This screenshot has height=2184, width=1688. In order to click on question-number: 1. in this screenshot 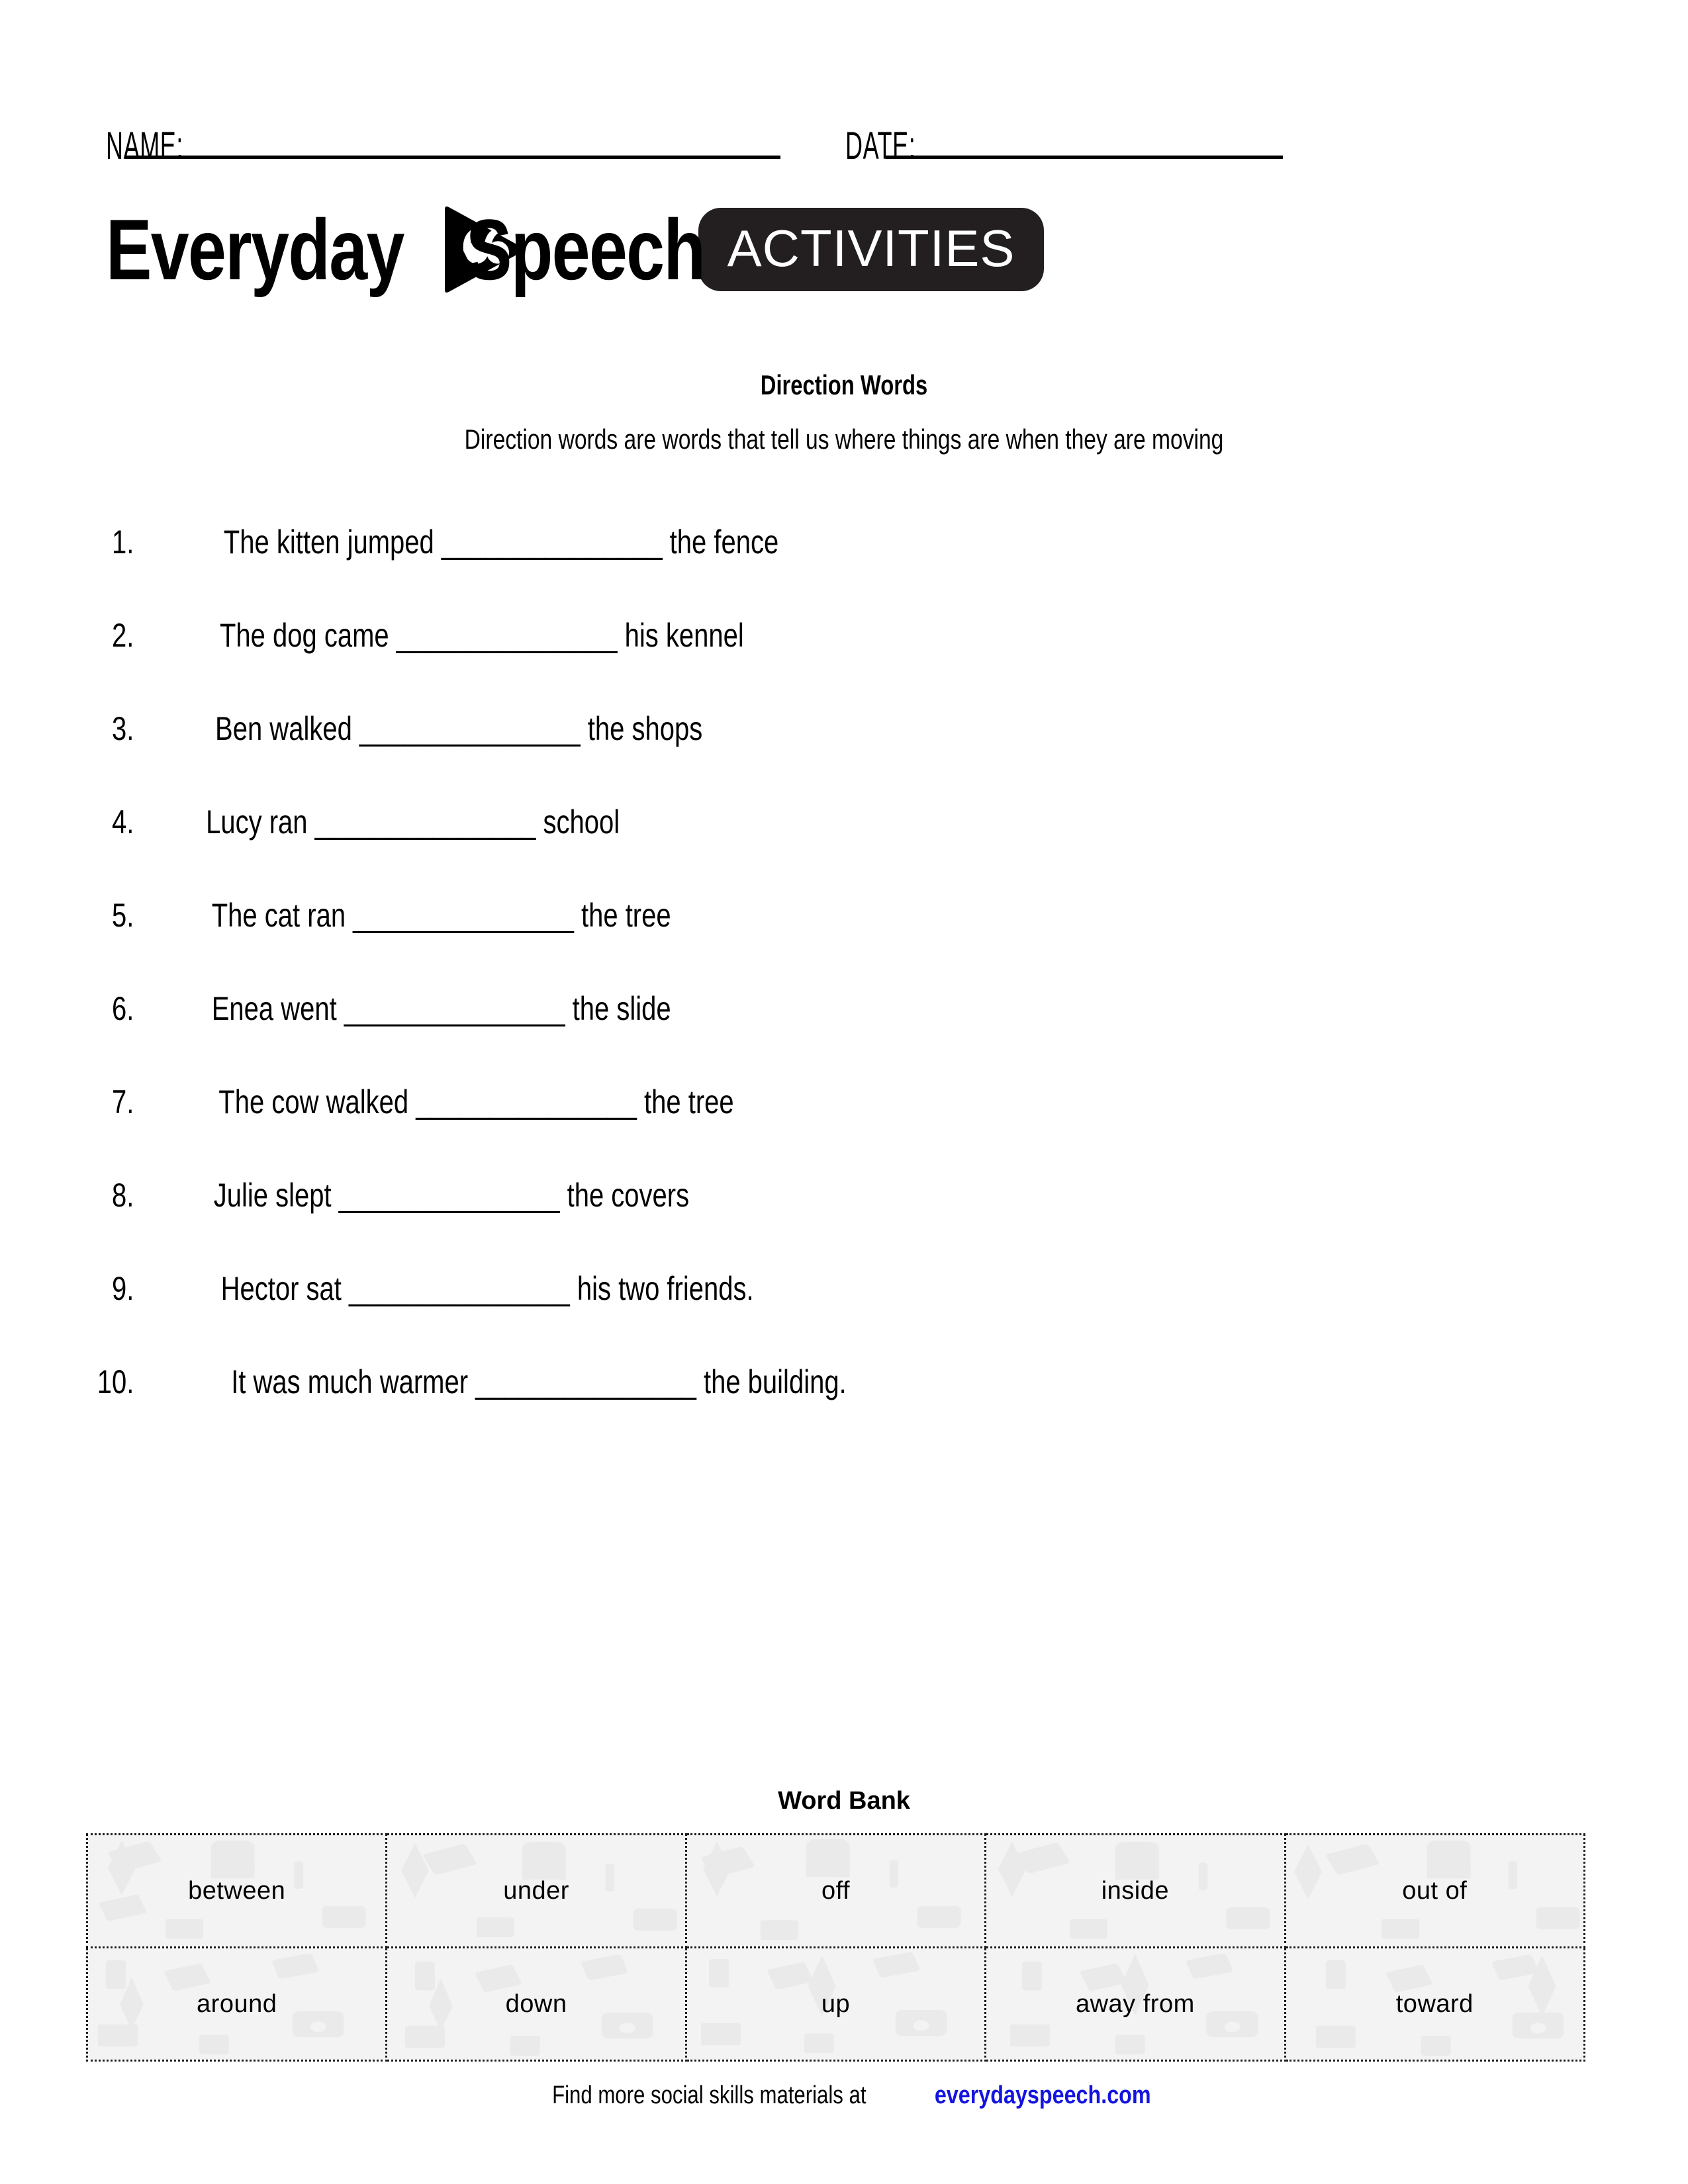, I will do `click(123, 542)`.